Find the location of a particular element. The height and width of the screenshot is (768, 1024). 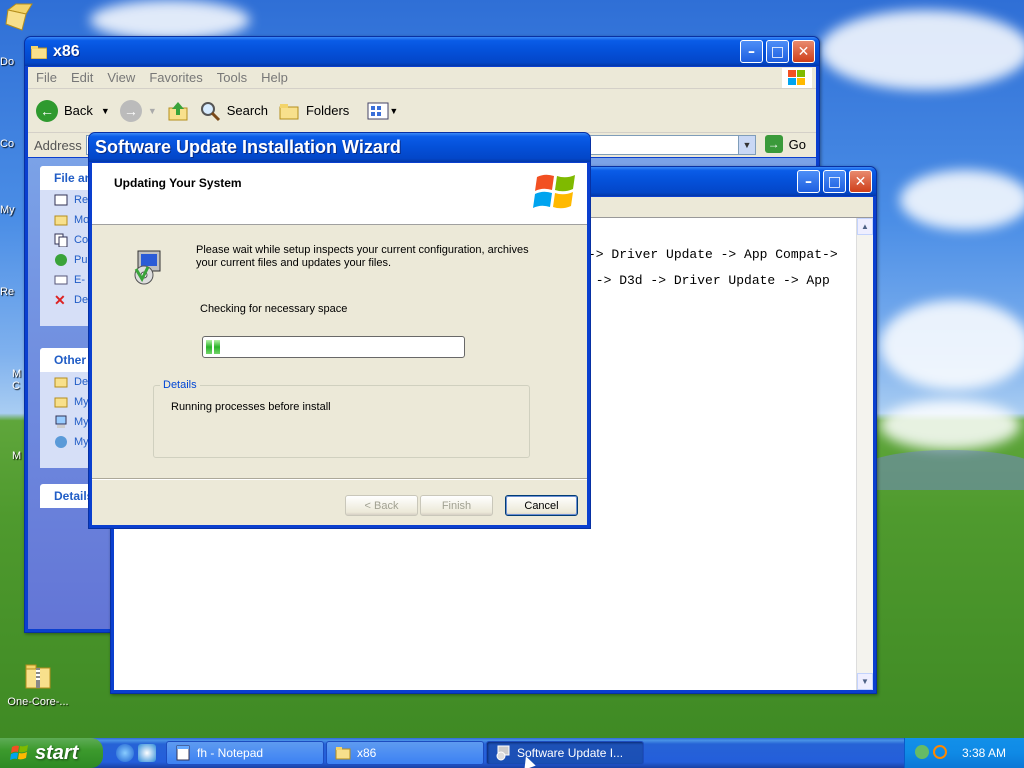

delete-icon: ✕ is located at coordinates (60, 300).